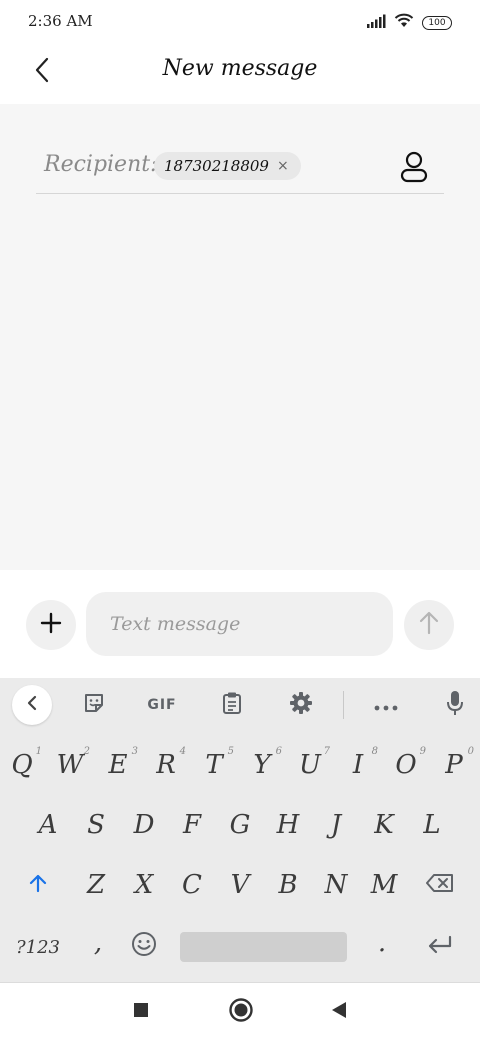 The width and height of the screenshot is (480, 1040). I want to click on app-header: New message, so click(240, 73).